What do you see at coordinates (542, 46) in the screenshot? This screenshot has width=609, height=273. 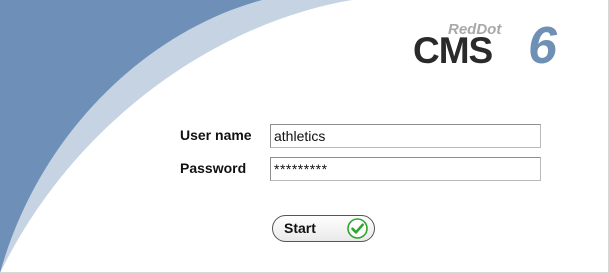 I see `logo-version-text: 6` at bounding box center [542, 46].